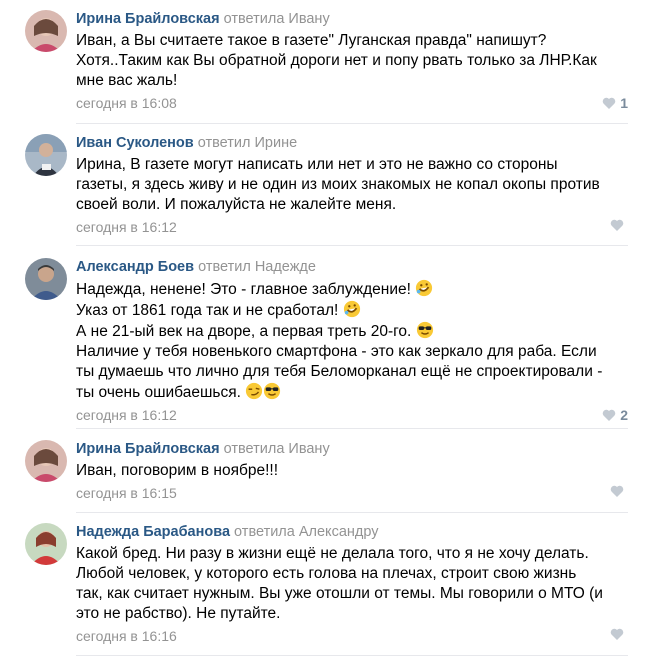 Image resolution: width=650 pixels, height=658 pixels. What do you see at coordinates (245, 143) in the screenshot?
I see `reply-target: ответил Ирине` at bounding box center [245, 143].